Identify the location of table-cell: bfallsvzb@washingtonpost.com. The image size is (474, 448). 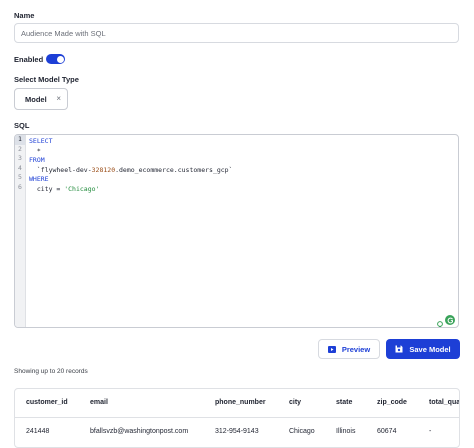
(139, 431).